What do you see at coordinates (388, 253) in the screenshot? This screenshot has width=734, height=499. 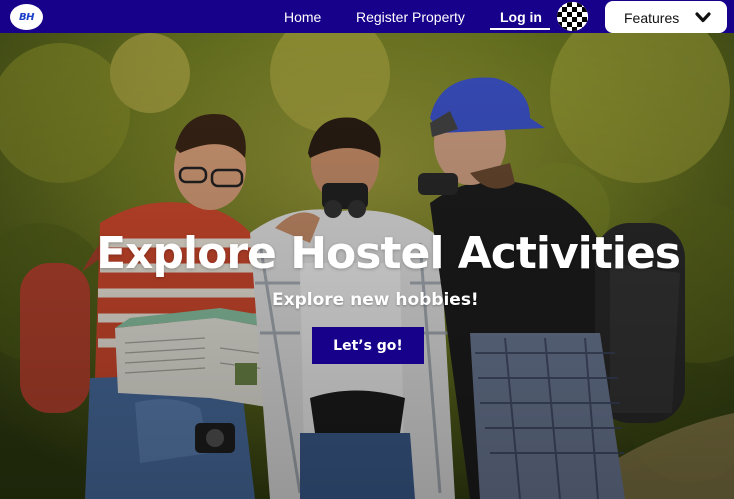 I see `hero-title: Explore Hostel Activities` at bounding box center [388, 253].